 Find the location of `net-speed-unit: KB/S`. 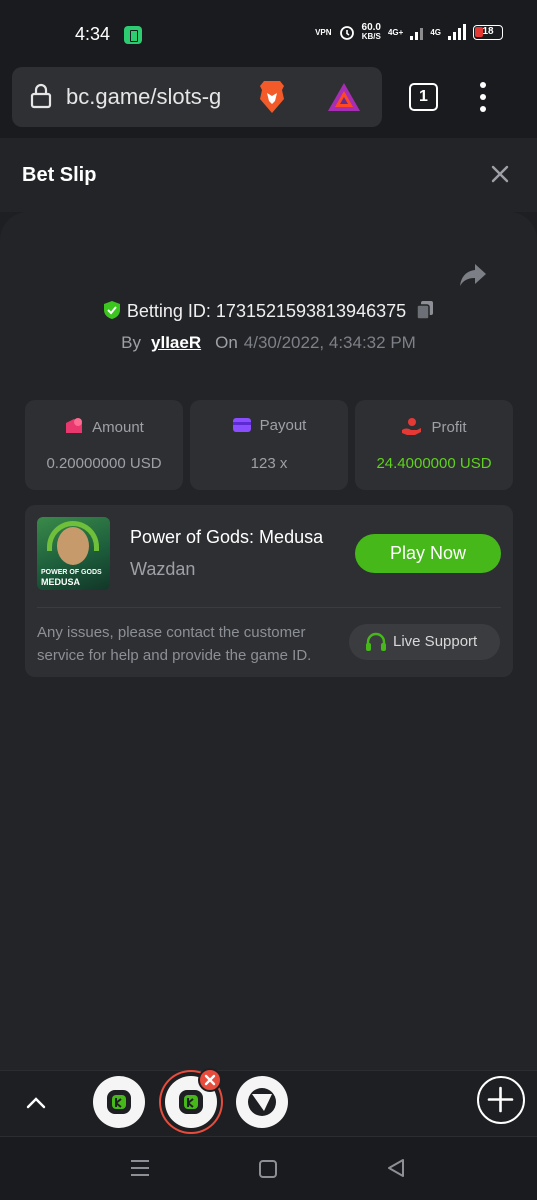

net-speed-unit: KB/S is located at coordinates (371, 36).